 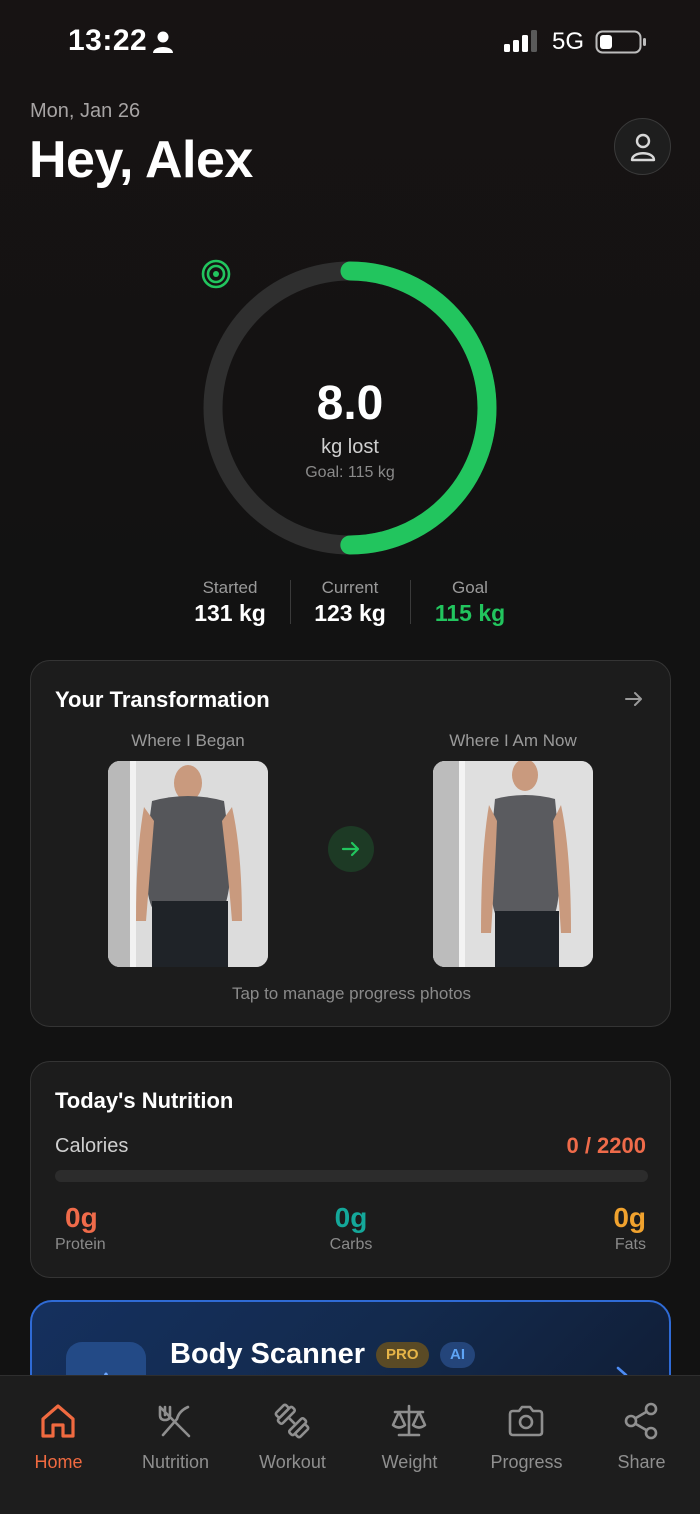 What do you see at coordinates (175, 1462) in the screenshot?
I see `tab-label: Nutrition` at bounding box center [175, 1462].